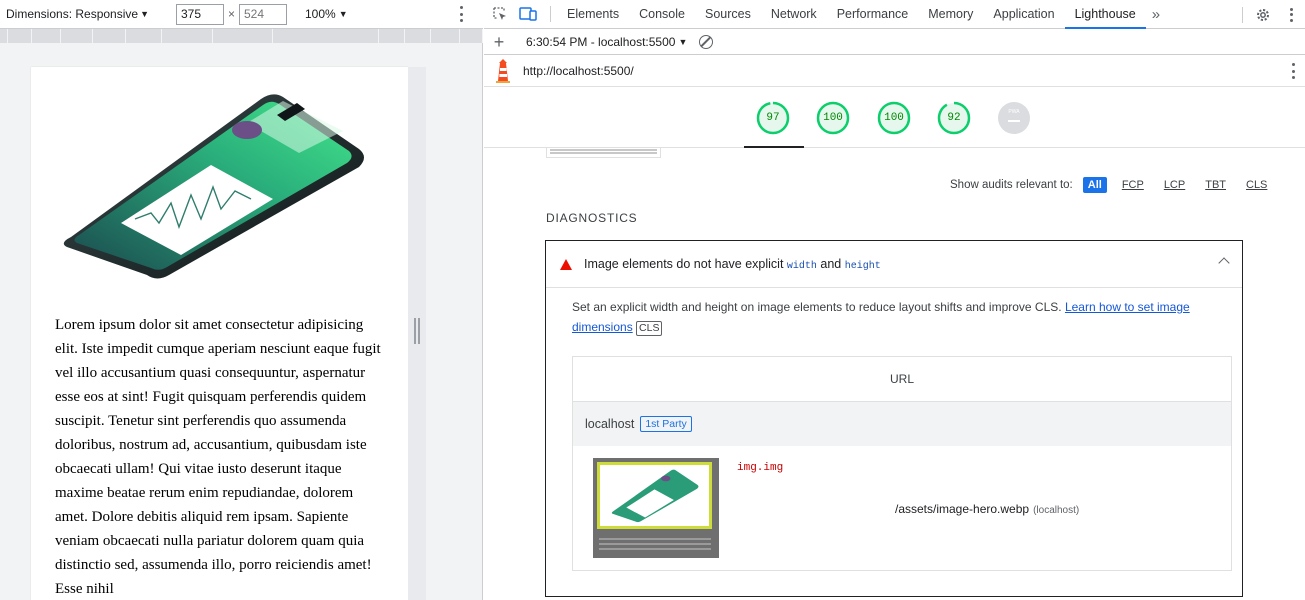 Image resolution: width=1305 pixels, height=600 pixels. What do you see at coordinates (666, 424) in the screenshot?
I see `first-party-badge: 1st Party` at bounding box center [666, 424].